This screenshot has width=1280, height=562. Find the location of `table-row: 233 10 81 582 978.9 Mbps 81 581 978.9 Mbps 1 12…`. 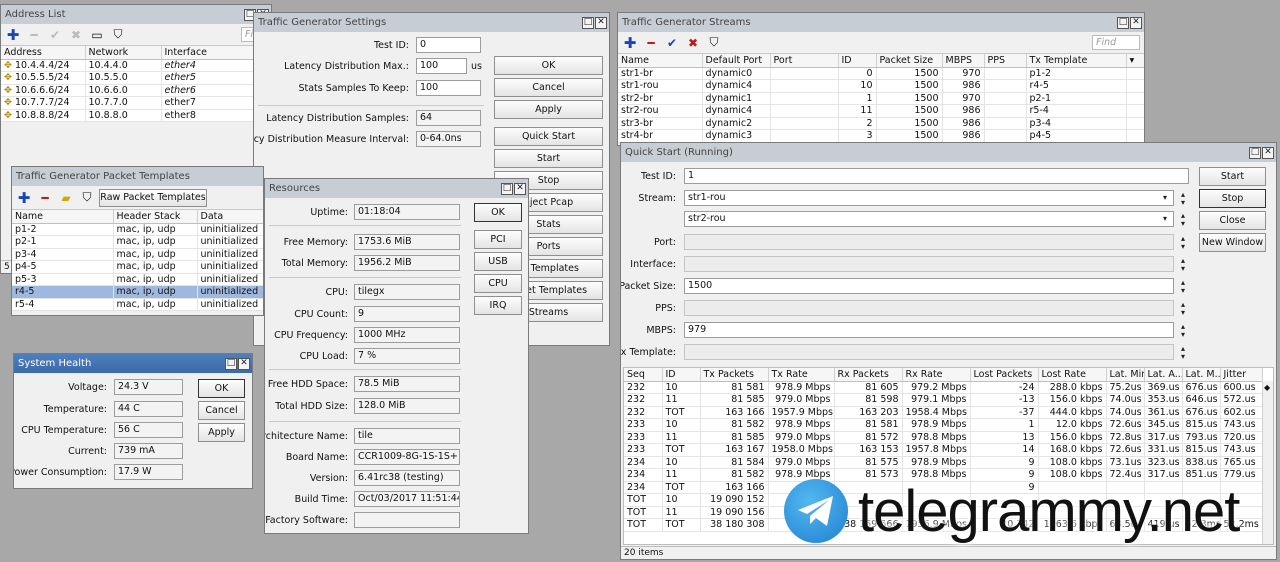

table-row: 233 10 81 582 978.9 Mbps 81 581 978.9 Mbps 1 12… is located at coordinates (943, 425).